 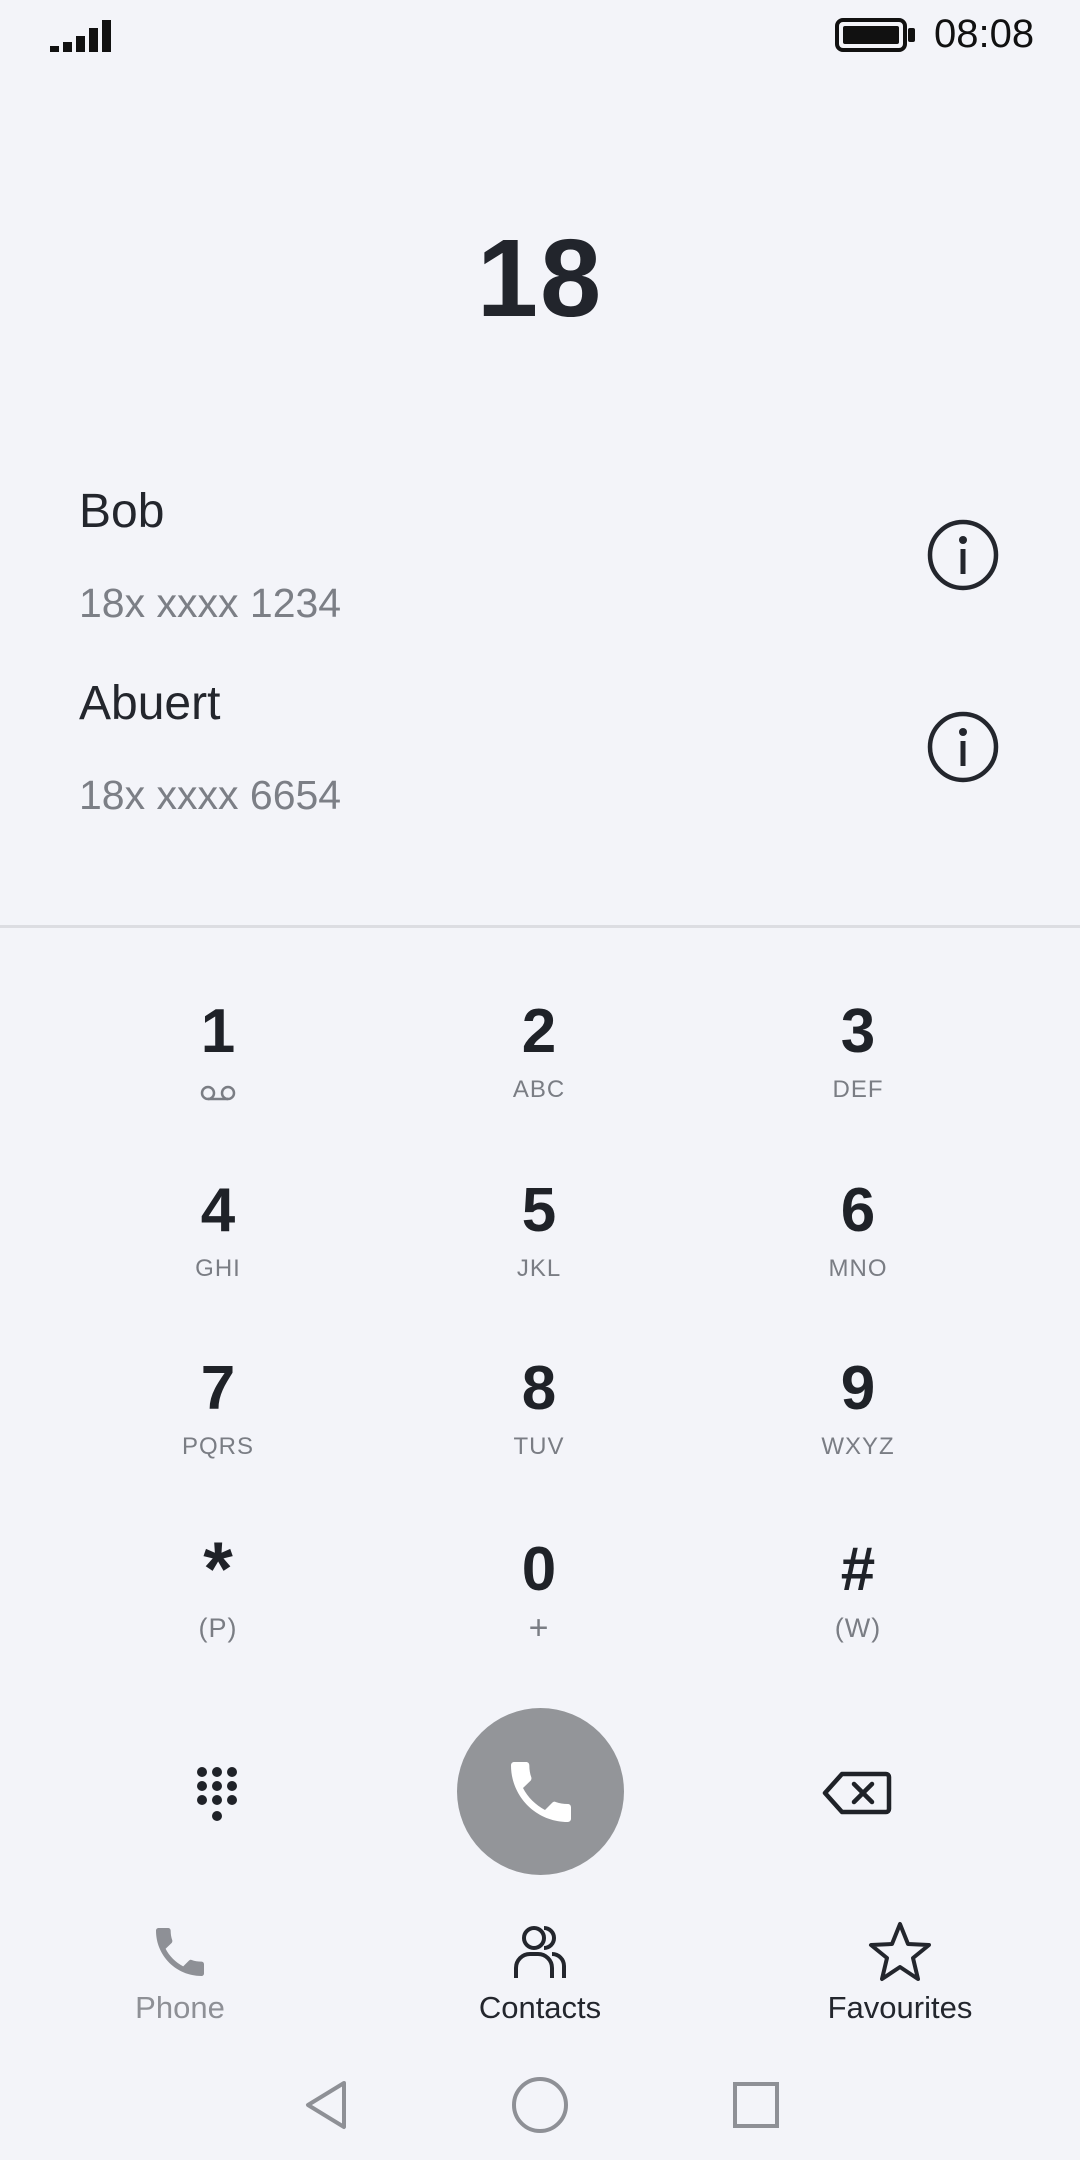 What do you see at coordinates (218, 1031) in the screenshot?
I see `key-digit: 1` at bounding box center [218, 1031].